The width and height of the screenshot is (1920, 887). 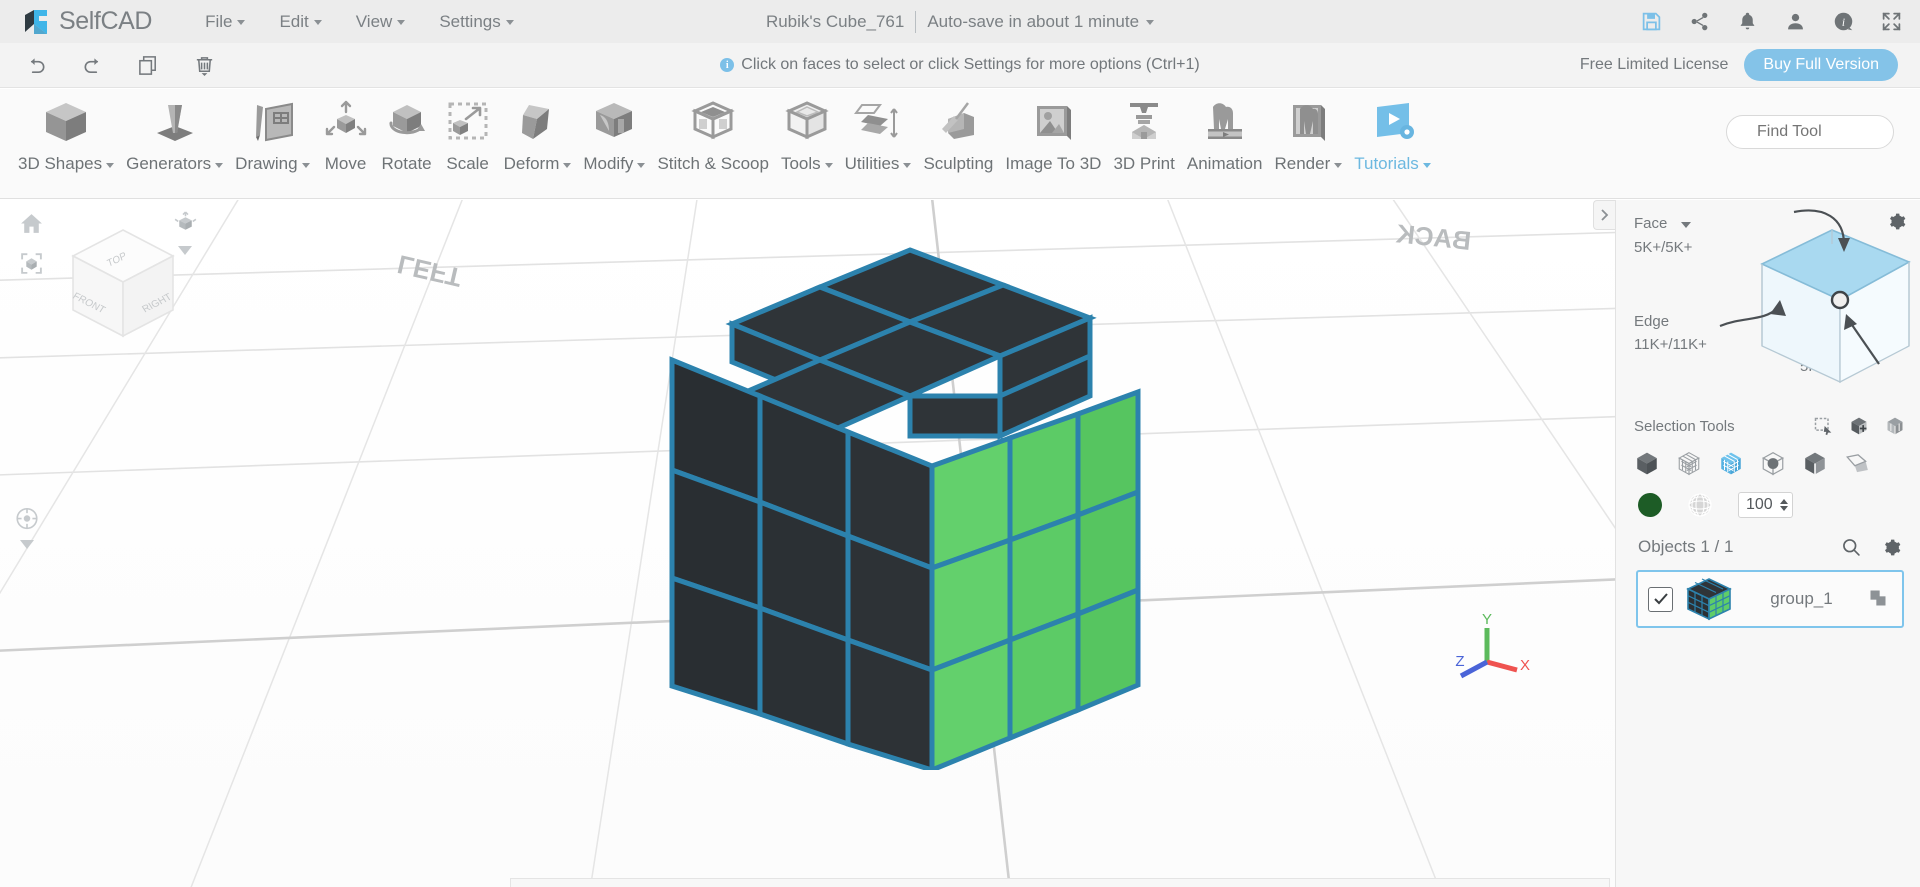 What do you see at coordinates (225, 22) in the screenshot?
I see `menu-file: File` at bounding box center [225, 22].